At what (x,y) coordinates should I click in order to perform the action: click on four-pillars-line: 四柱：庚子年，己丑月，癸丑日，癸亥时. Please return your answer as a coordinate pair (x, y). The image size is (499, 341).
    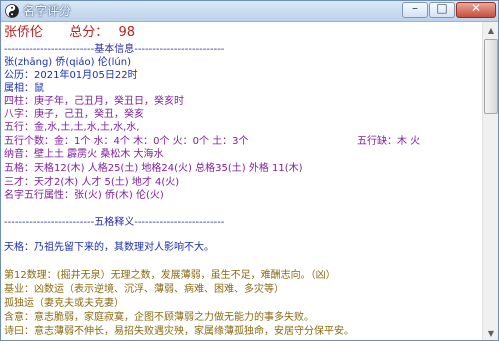
    Looking at the image, I should click on (94, 101).